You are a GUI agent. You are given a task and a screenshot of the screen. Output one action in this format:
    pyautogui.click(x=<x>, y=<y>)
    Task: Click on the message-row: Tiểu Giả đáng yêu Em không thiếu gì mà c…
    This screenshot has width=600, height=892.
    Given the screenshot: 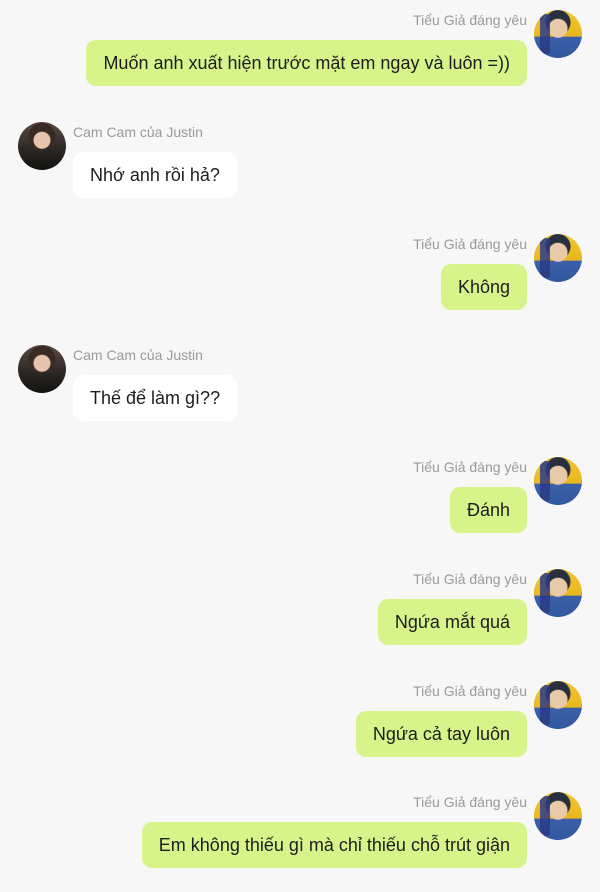 What is the action you would take?
    pyautogui.click(x=300, y=842)
    